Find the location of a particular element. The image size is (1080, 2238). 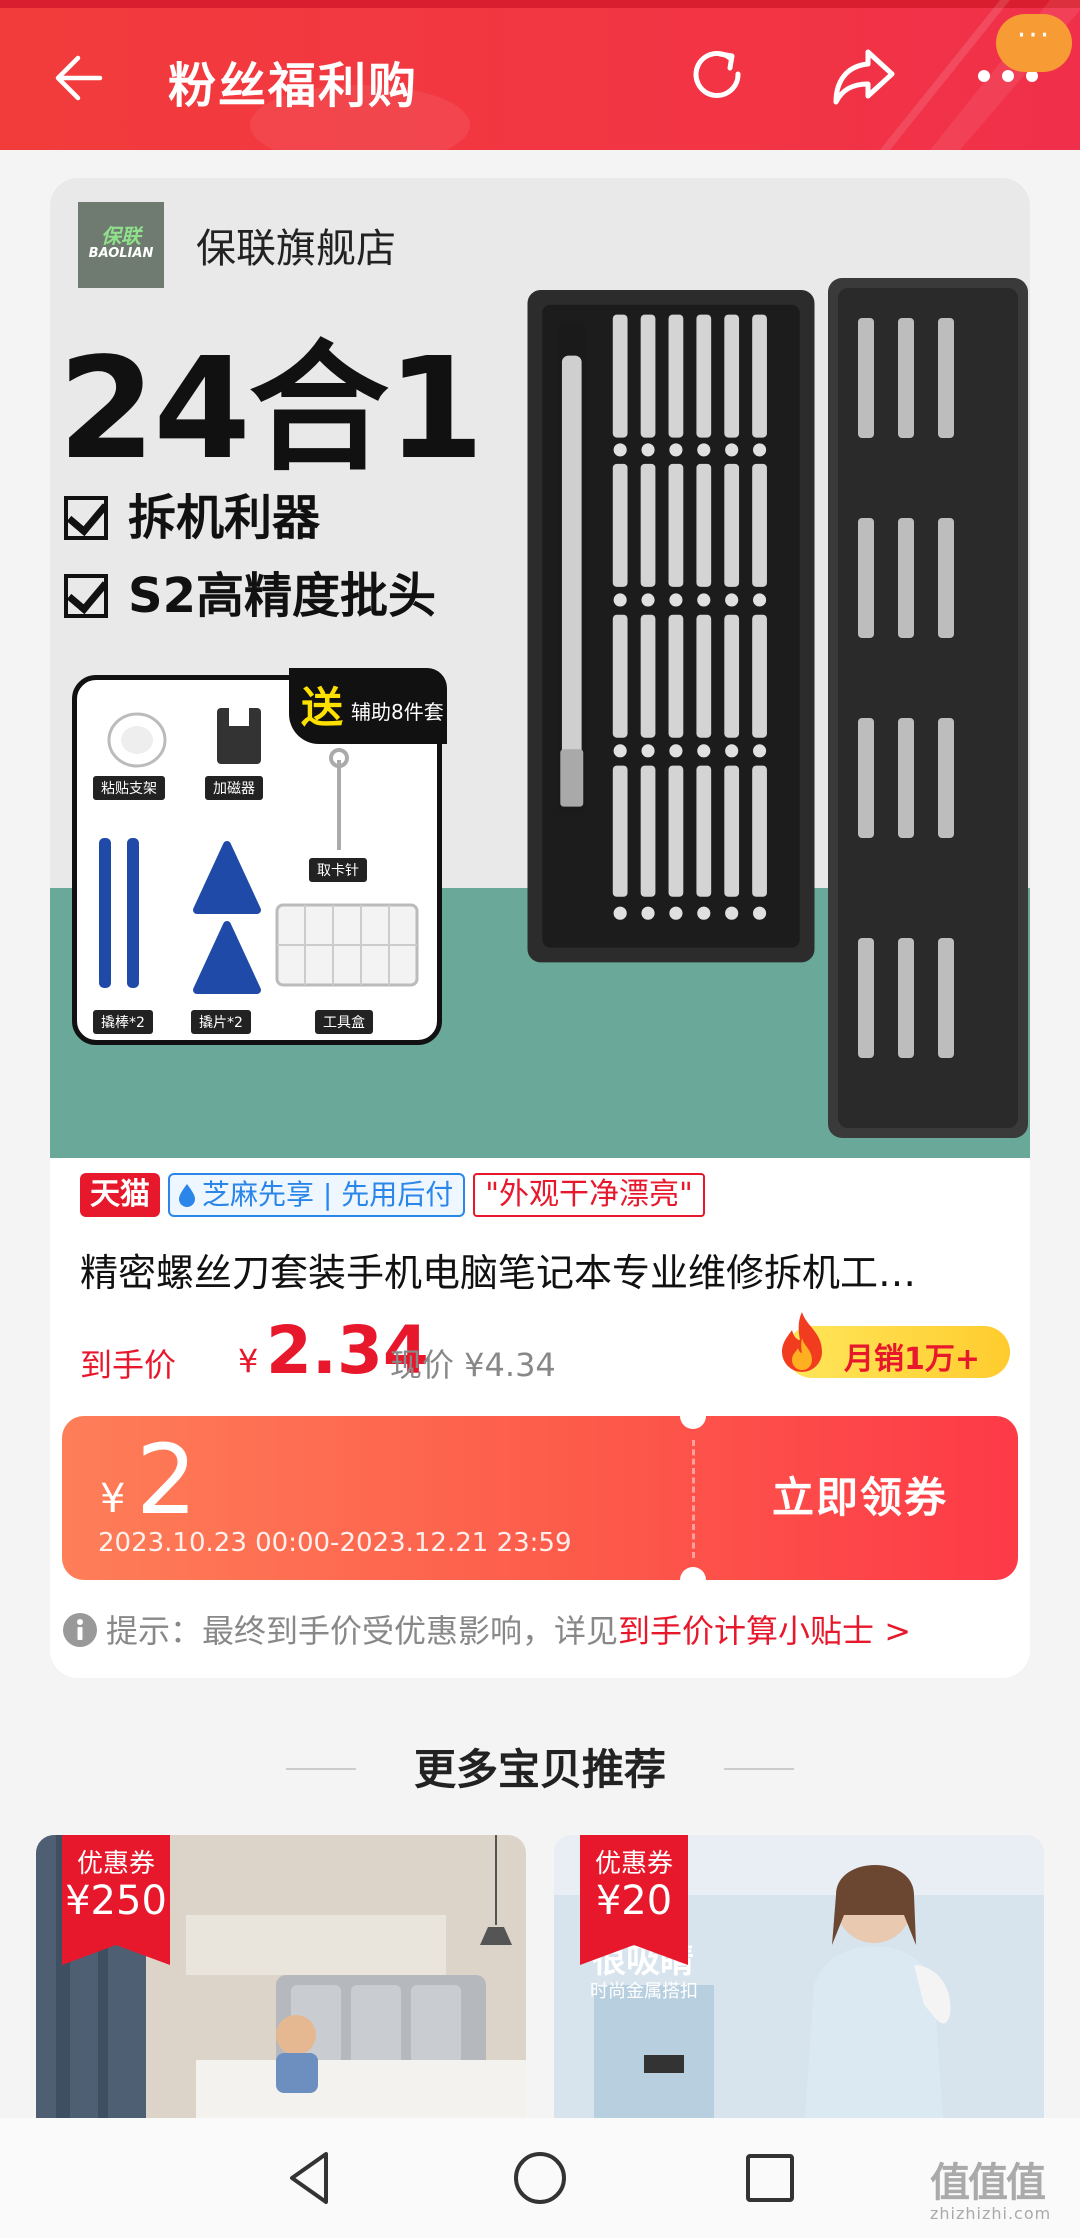

recommend-title: 更多宝贝推荐 is located at coordinates (539, 1769).